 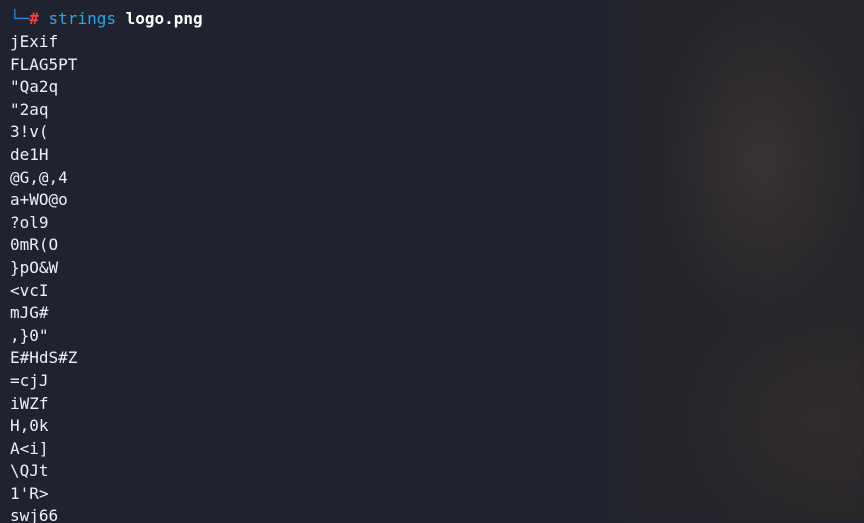 I want to click on command-name: strings, so click(x=82, y=18).